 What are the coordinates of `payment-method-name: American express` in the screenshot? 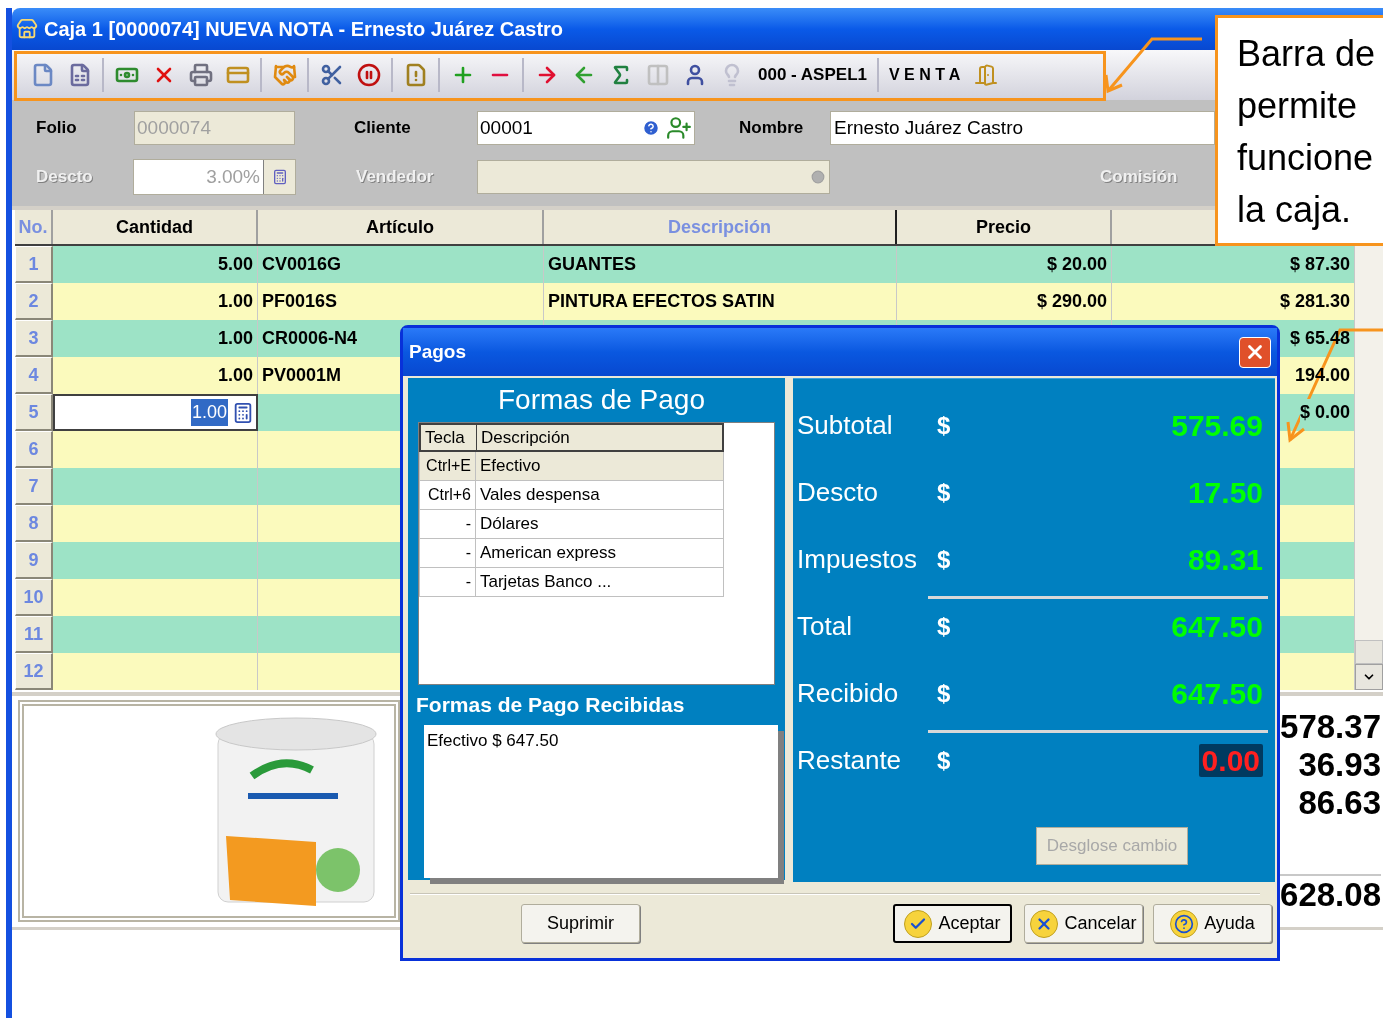 It's located at (548, 553).